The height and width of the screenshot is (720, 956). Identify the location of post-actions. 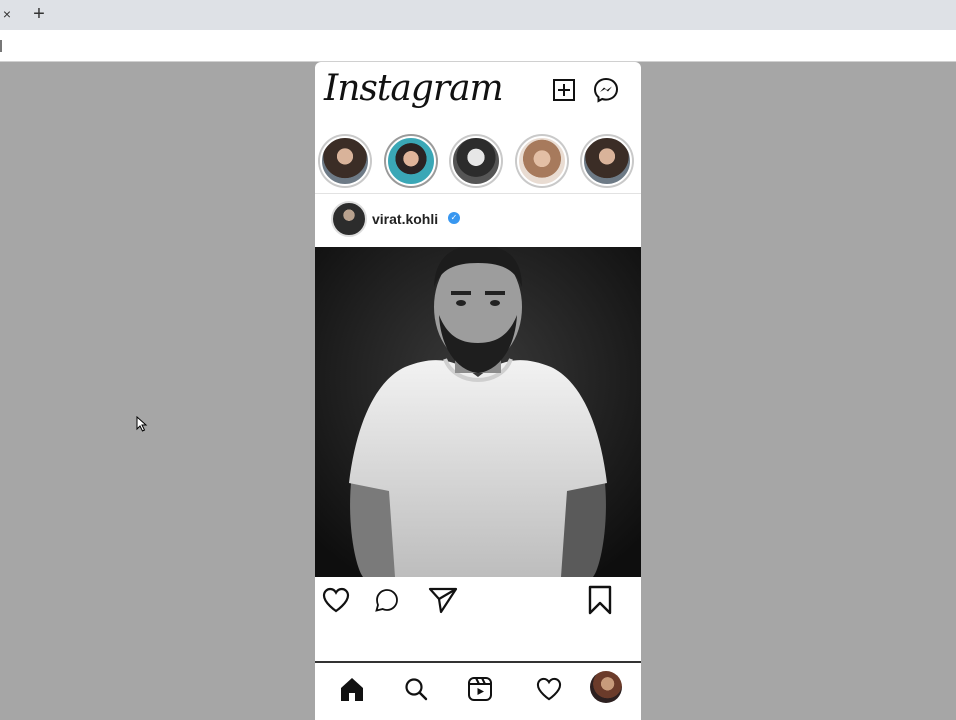
(478, 604).